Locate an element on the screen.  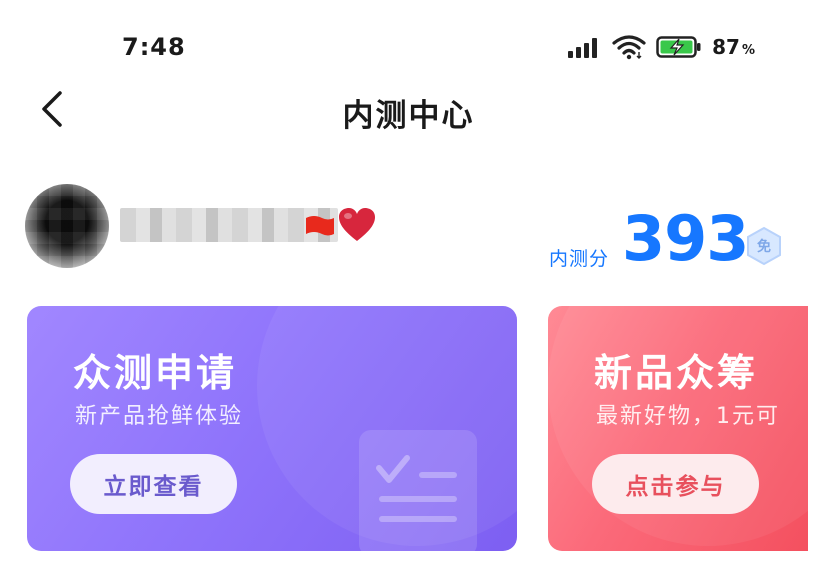
heart-icon is located at coordinates (357, 224).